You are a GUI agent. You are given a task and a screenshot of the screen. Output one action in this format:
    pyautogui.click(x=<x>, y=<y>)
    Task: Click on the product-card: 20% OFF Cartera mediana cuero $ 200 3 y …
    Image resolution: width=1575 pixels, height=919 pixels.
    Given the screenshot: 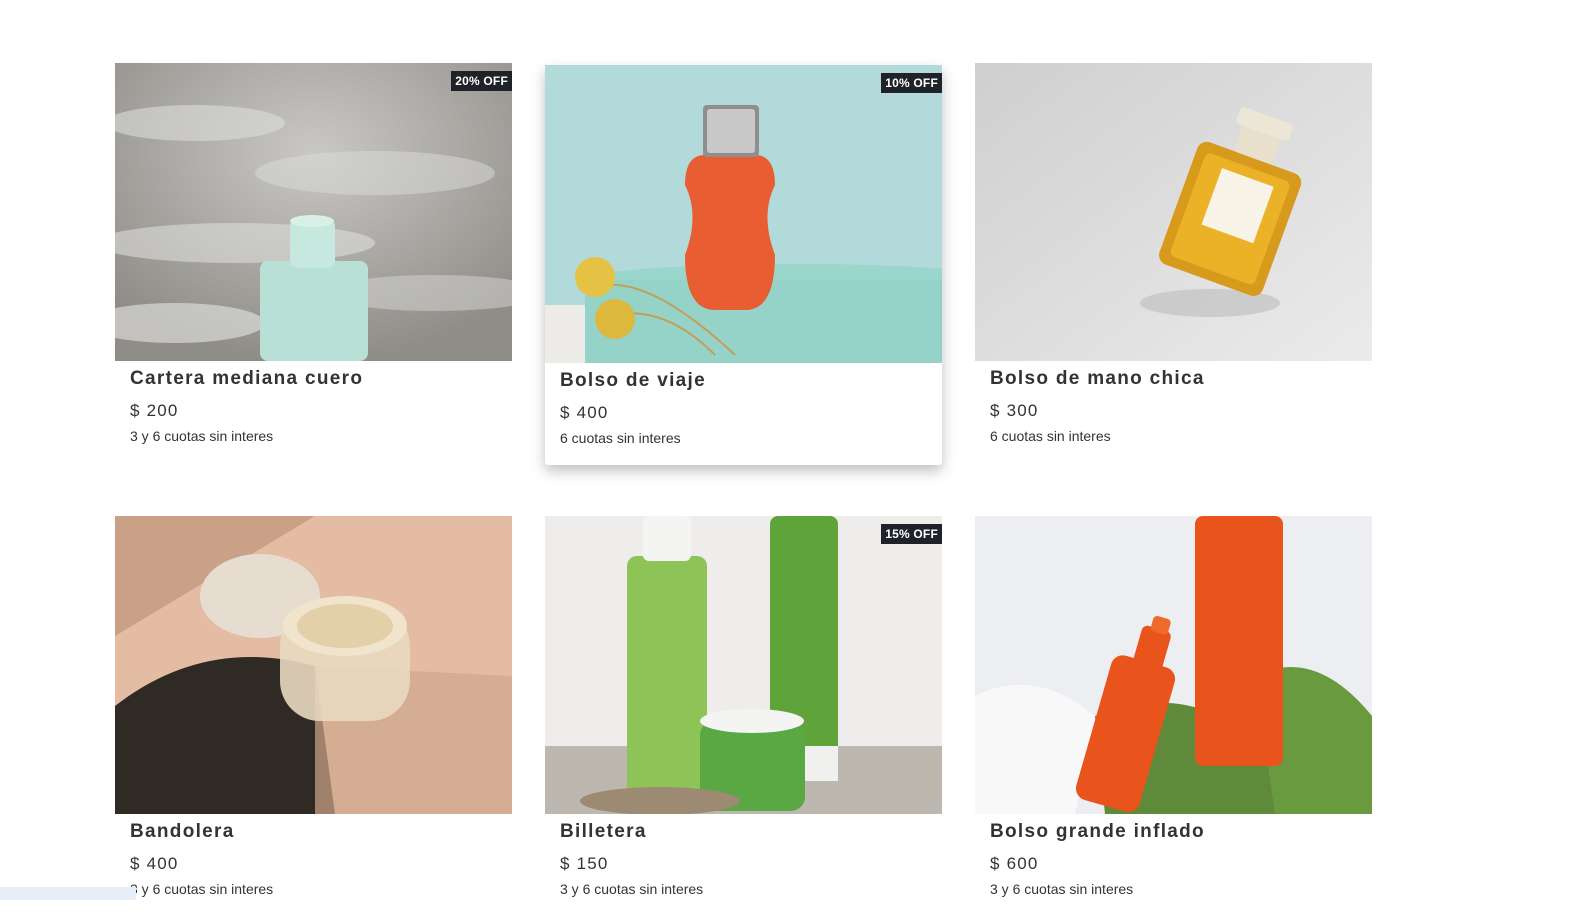 What is the action you would take?
    pyautogui.click(x=313, y=264)
    